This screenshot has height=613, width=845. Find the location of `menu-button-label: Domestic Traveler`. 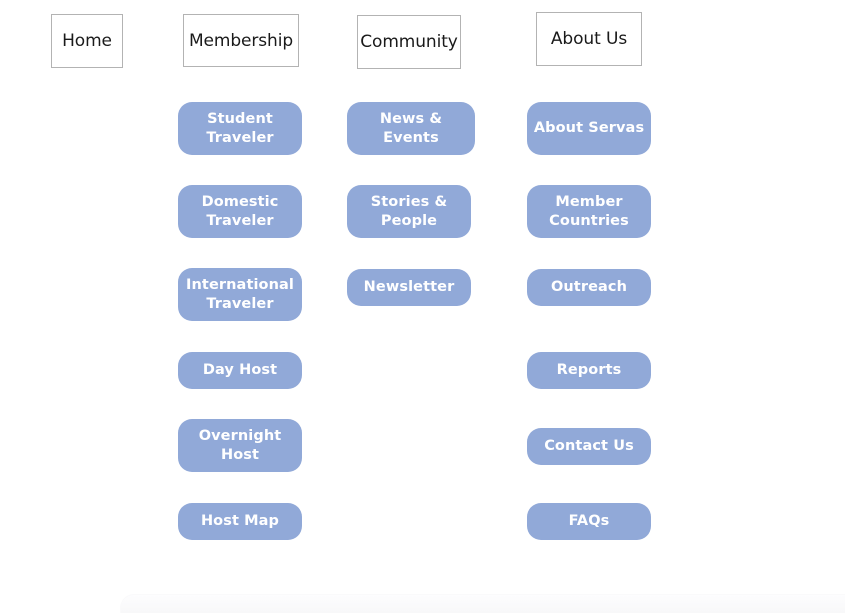

menu-button-label: Domestic Traveler is located at coordinates (240, 211).